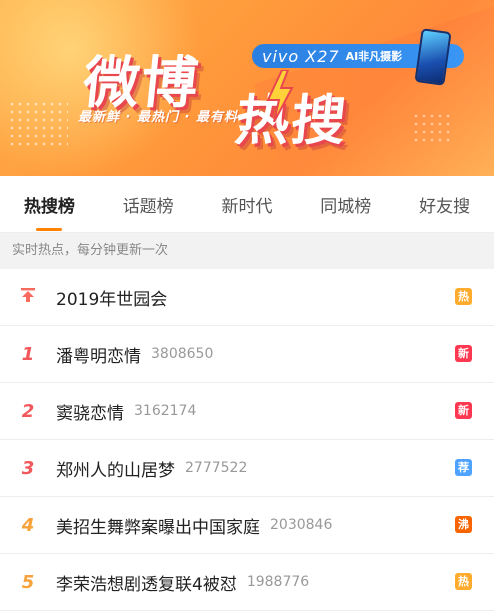 This screenshot has height=613, width=494. What do you see at coordinates (216, 468) in the screenshot?
I see `search-count: 2777522` at bounding box center [216, 468].